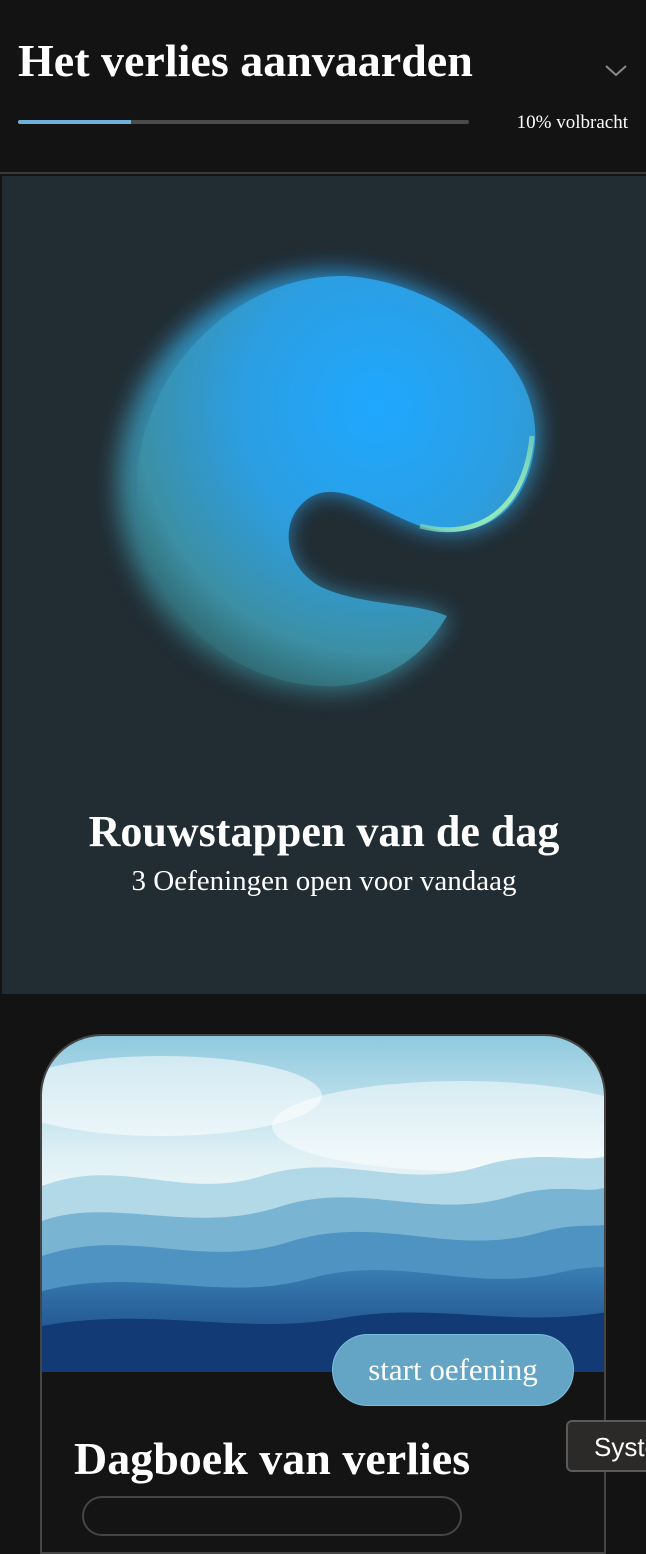 The height and width of the screenshot is (1554, 646). Describe the element at coordinates (324, 831) in the screenshot. I see `hero-title: Rouwstappen van de dag` at that location.